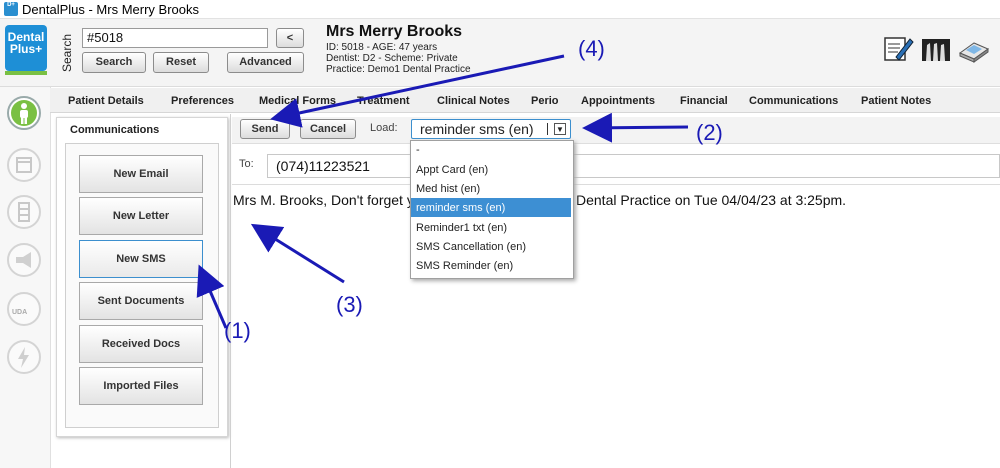  I want to click on annotation-label-3: (3), so click(349, 304).